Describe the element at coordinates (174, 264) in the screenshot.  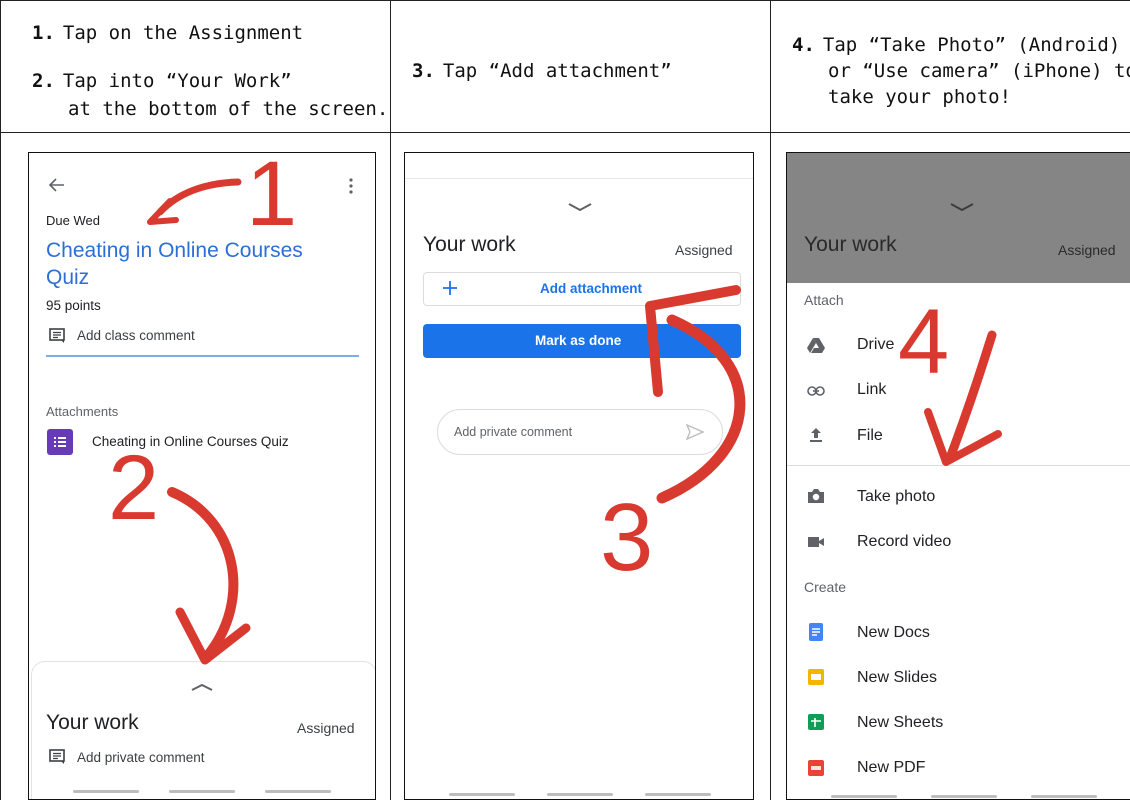
I see `assignment-title: Cheating in Online Courses Quiz` at that location.